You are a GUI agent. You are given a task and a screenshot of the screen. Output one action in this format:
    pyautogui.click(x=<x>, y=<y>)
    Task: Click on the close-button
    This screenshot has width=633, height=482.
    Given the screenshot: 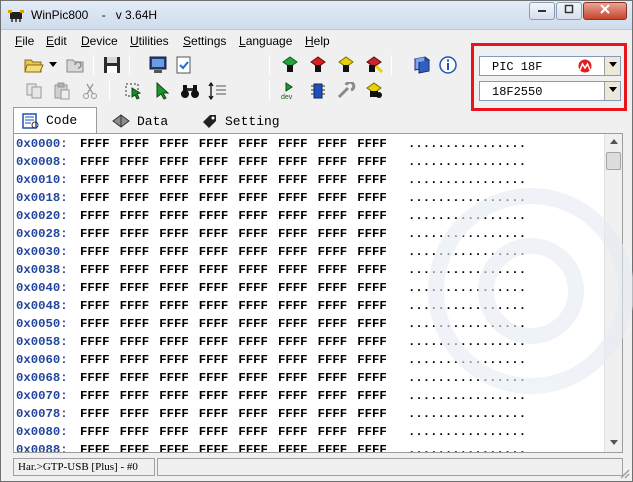 What is the action you would take?
    pyautogui.click(x=605, y=11)
    